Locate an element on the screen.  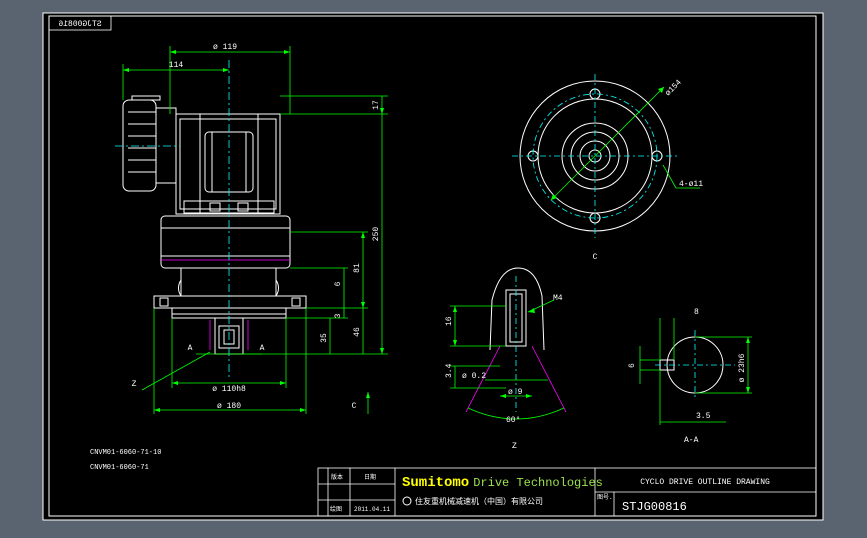
dim-dia-180: ø 180 is located at coordinates (229, 406).